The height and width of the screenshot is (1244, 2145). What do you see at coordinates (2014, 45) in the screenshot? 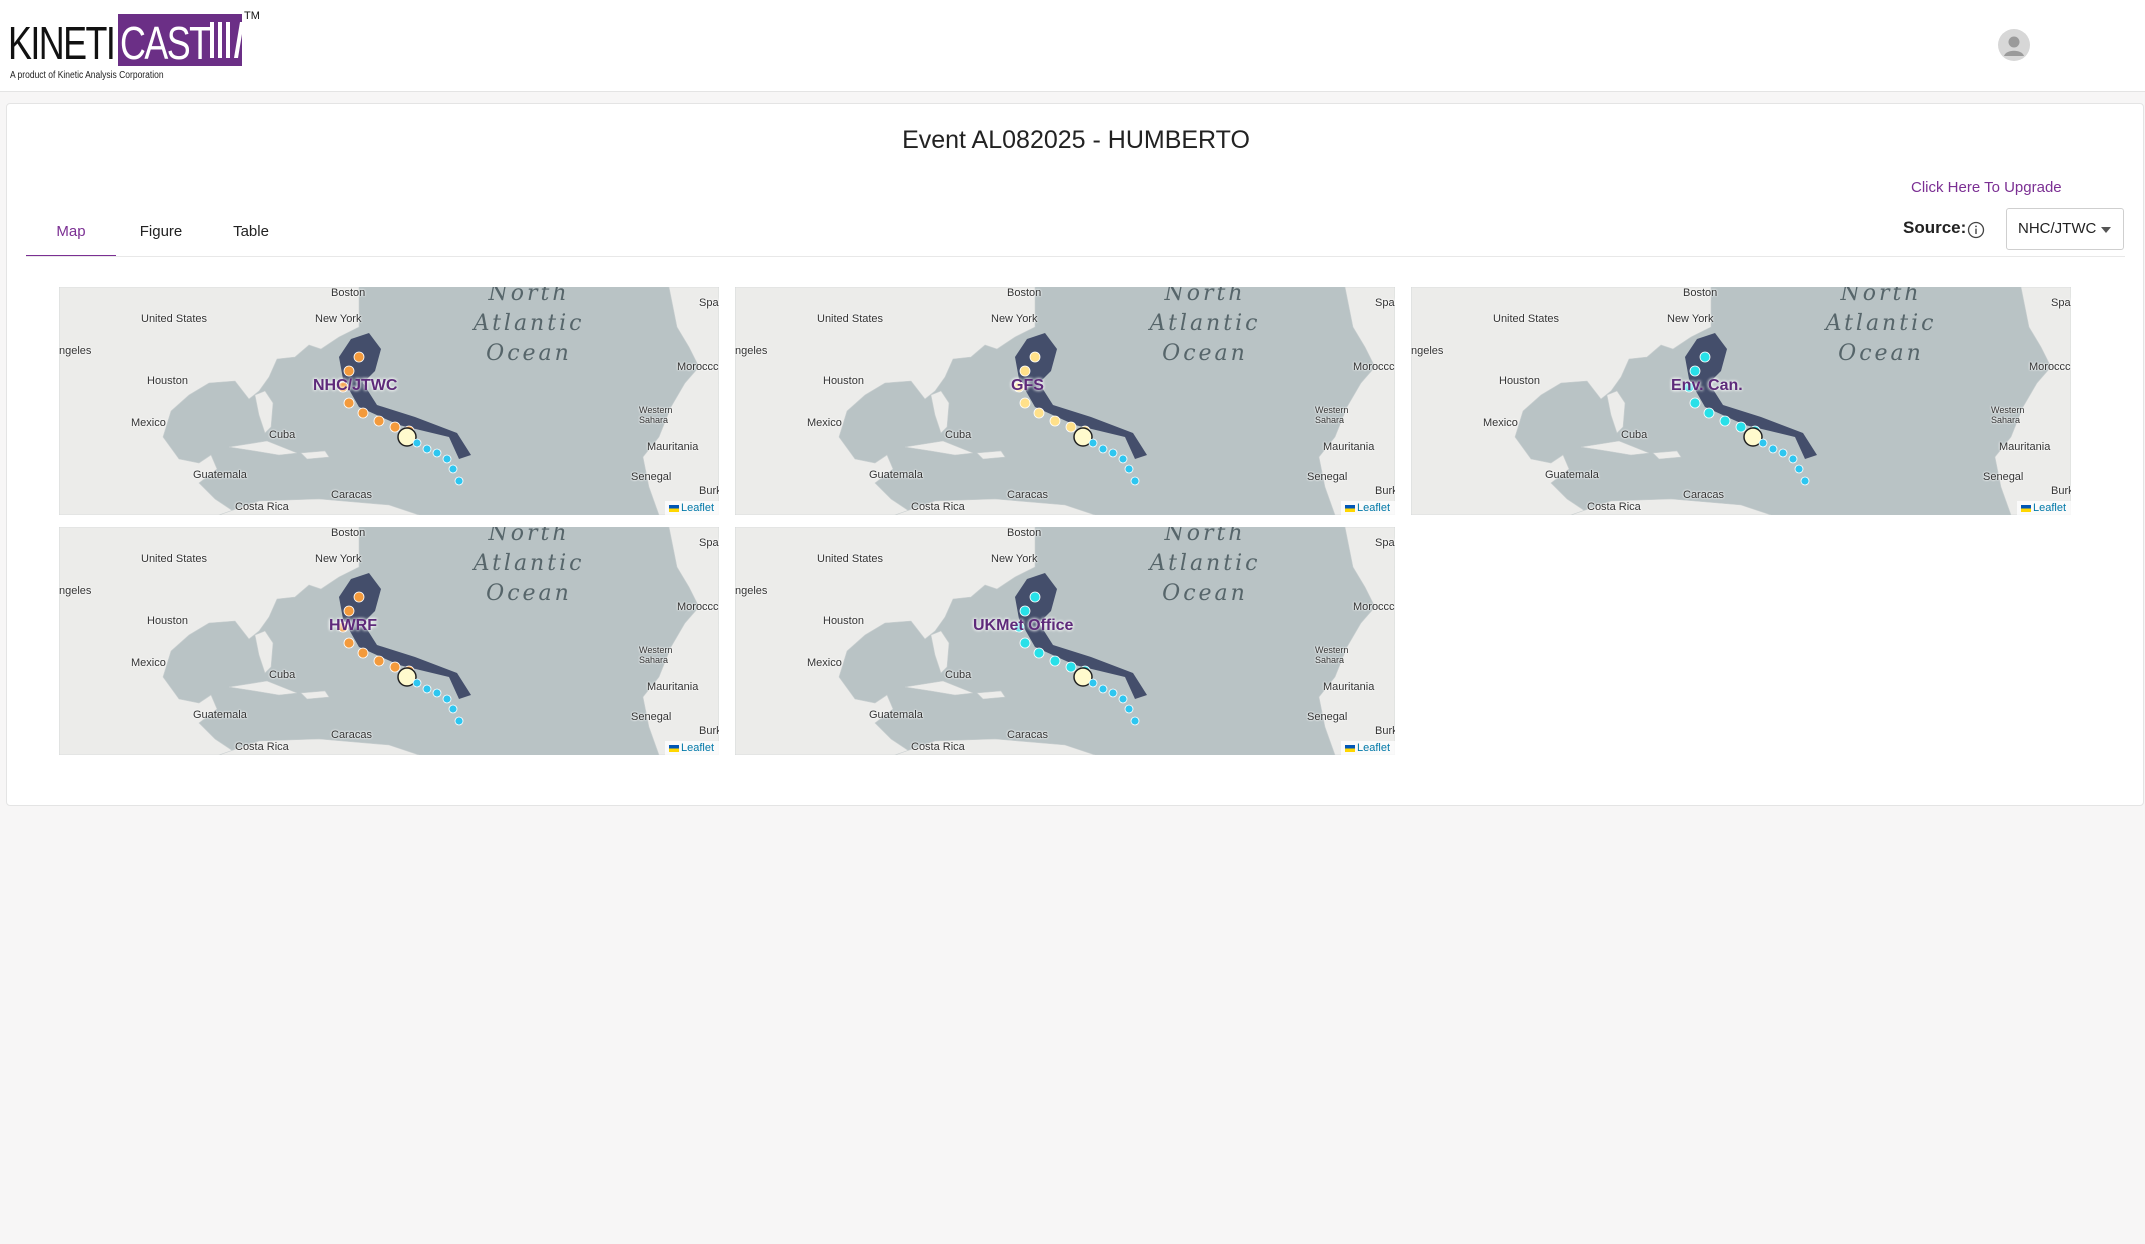
I see `user-avatar-icon` at bounding box center [2014, 45].